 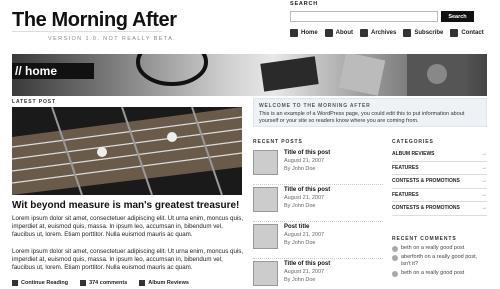 I want to click on header-divider, so click(x=87, y=31).